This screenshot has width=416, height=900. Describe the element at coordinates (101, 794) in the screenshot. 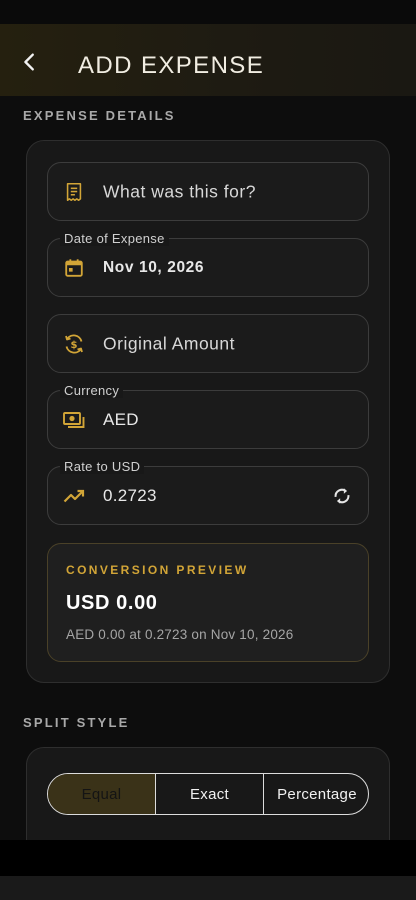

I see `split-option-equal: Equal` at that location.